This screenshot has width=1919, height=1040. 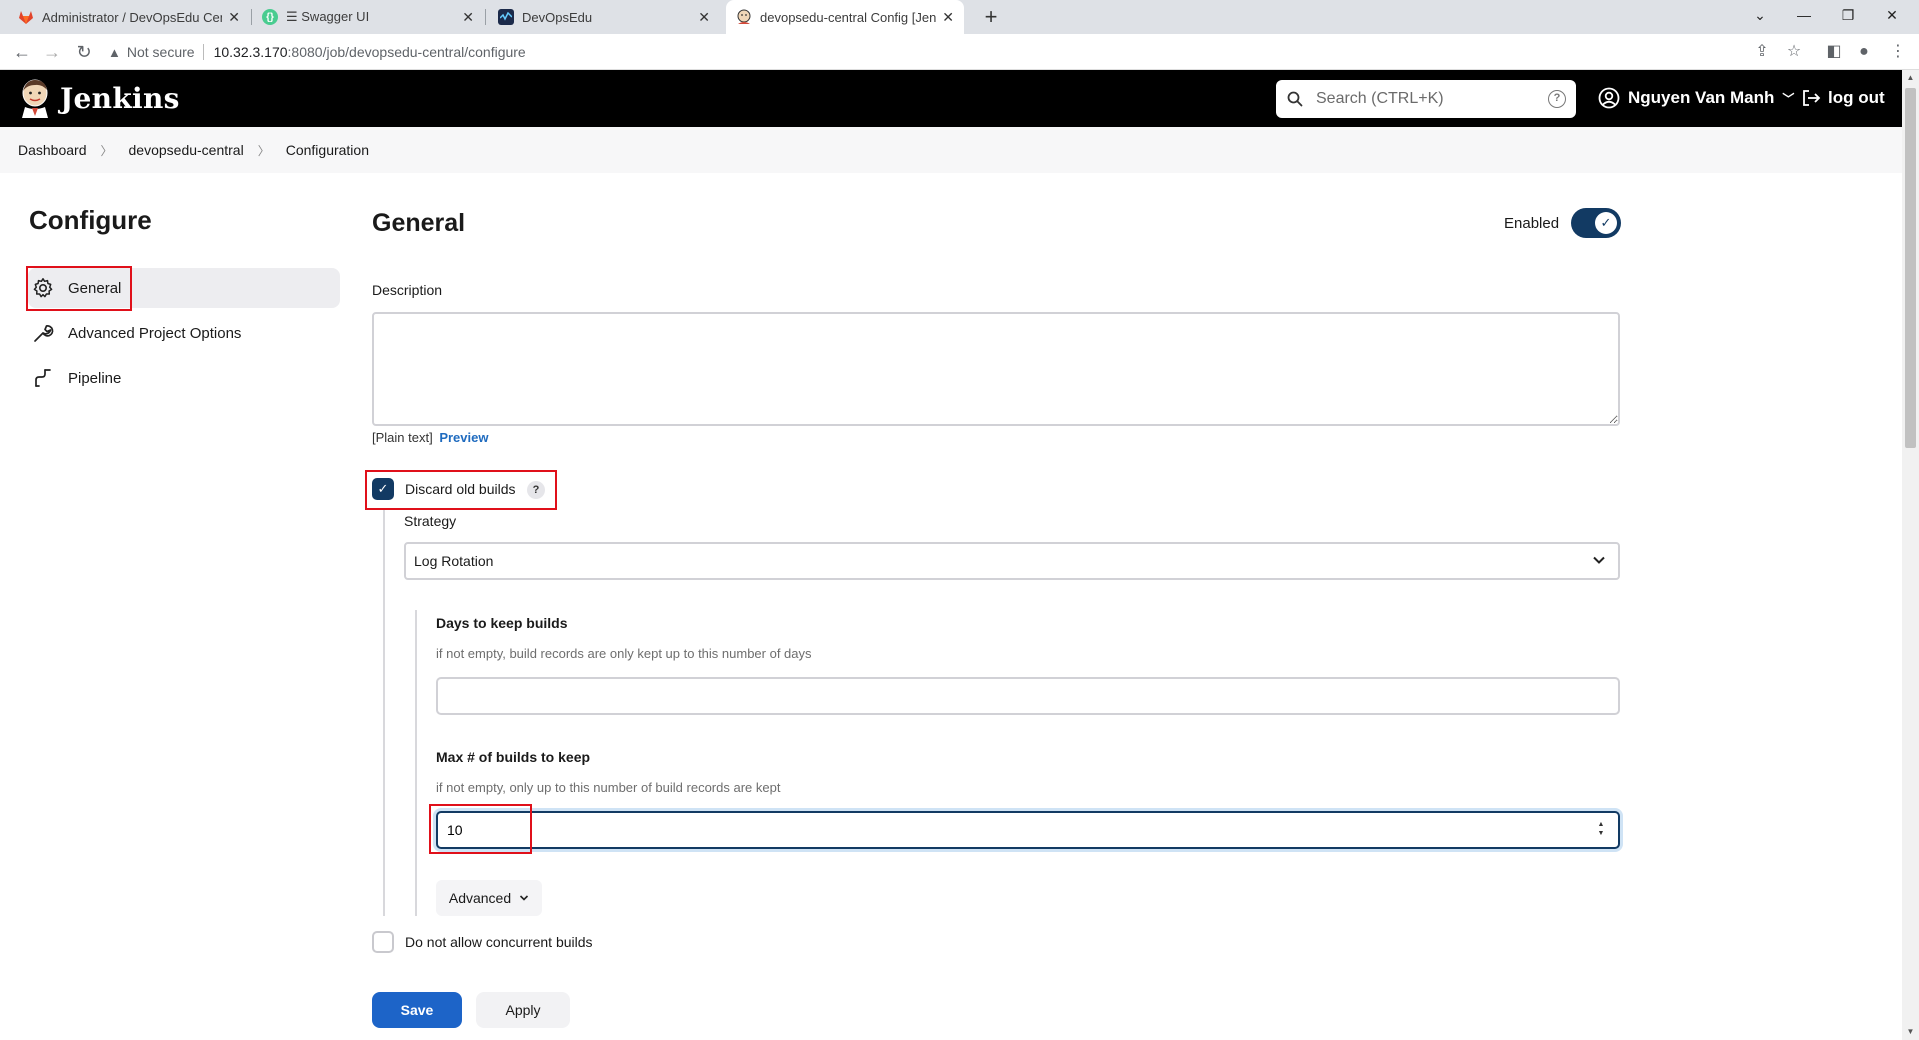 I want to click on user-name: Nguyen Van Manh, so click(x=1701, y=97).